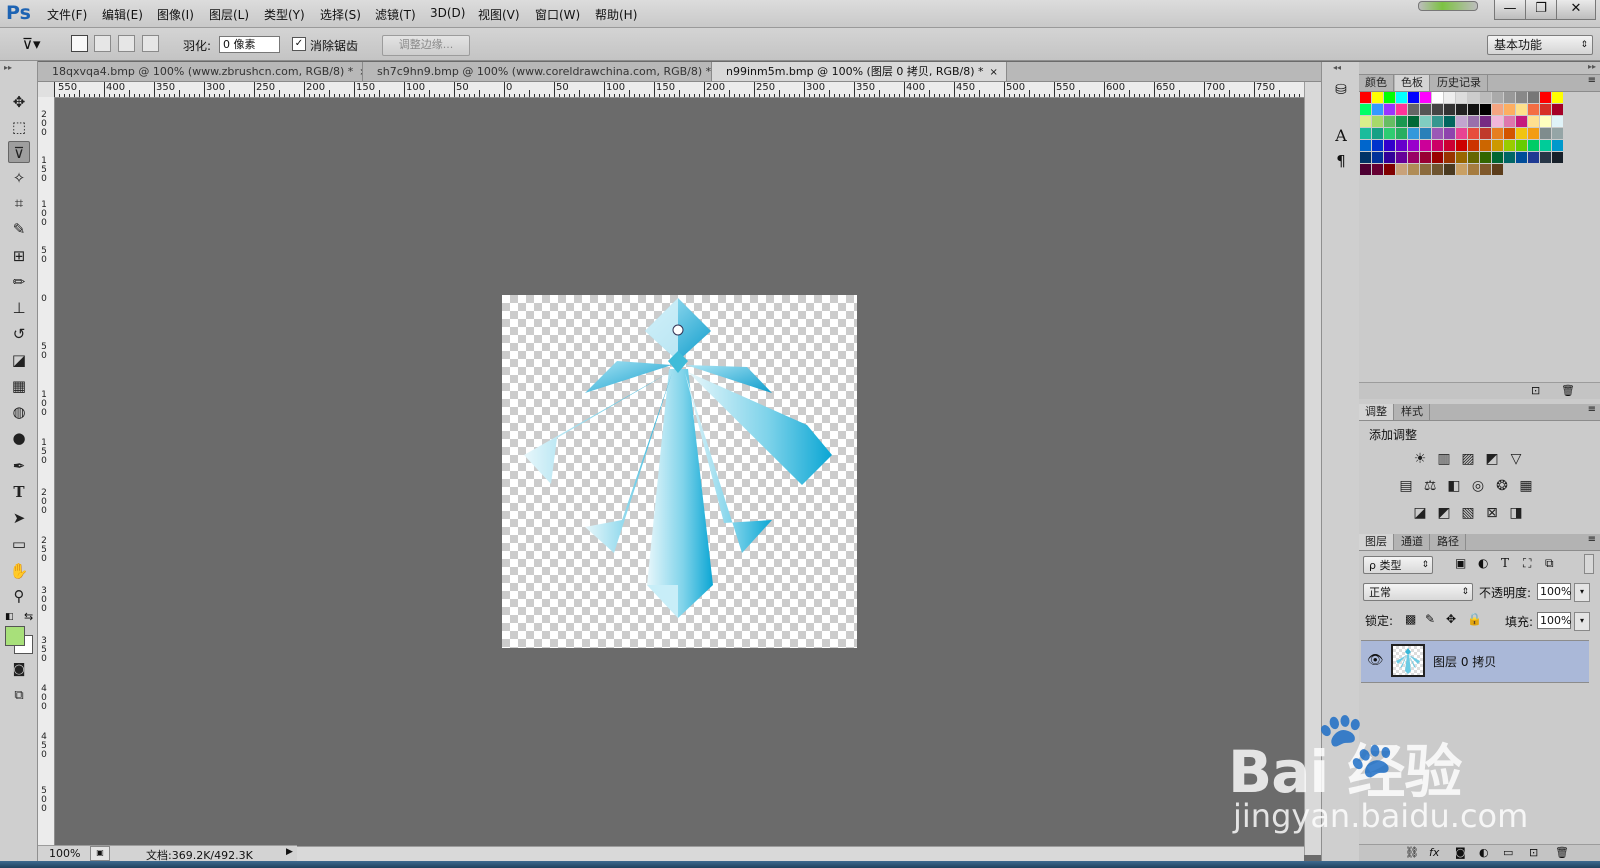 The image size is (1600, 868). Describe the element at coordinates (1430, 619) in the screenshot. I see `lock-image-icon: ✎` at that location.